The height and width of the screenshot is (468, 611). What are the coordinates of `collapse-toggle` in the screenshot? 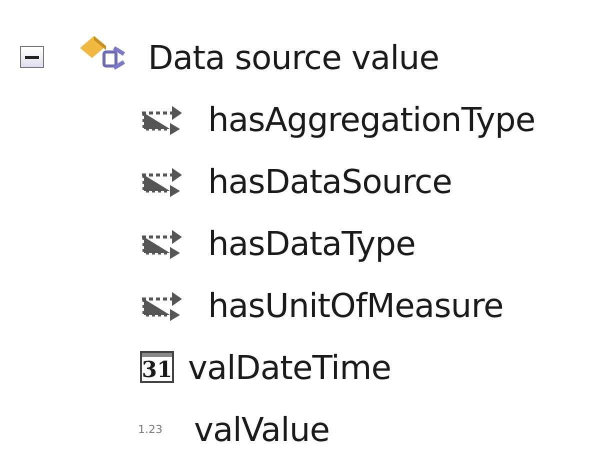 It's located at (32, 57).